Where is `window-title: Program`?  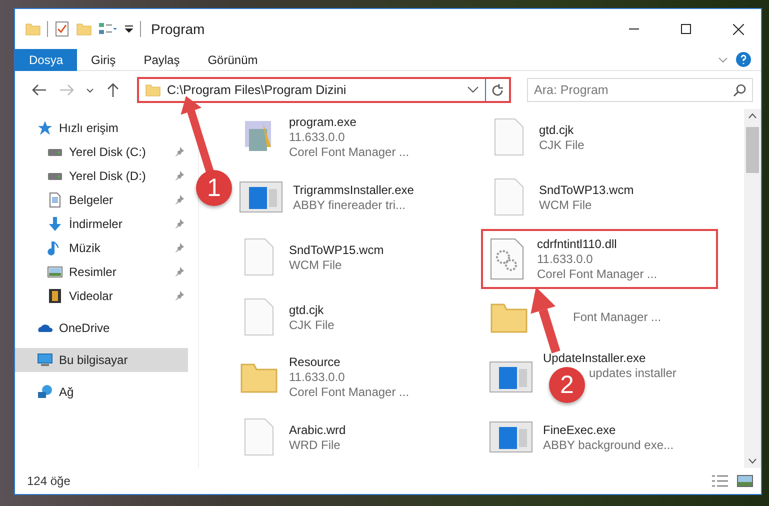
window-title: Program is located at coordinates (178, 29).